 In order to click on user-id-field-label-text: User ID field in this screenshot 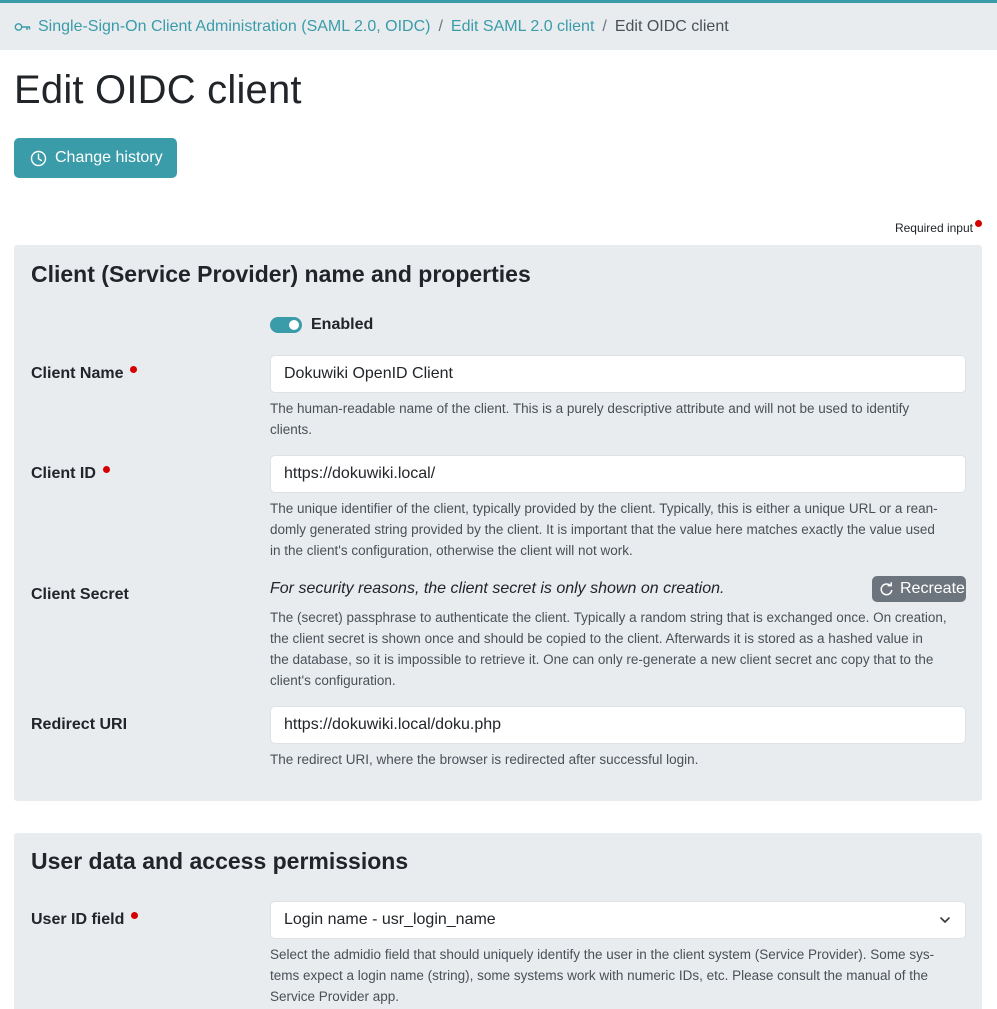, I will do `click(78, 919)`.